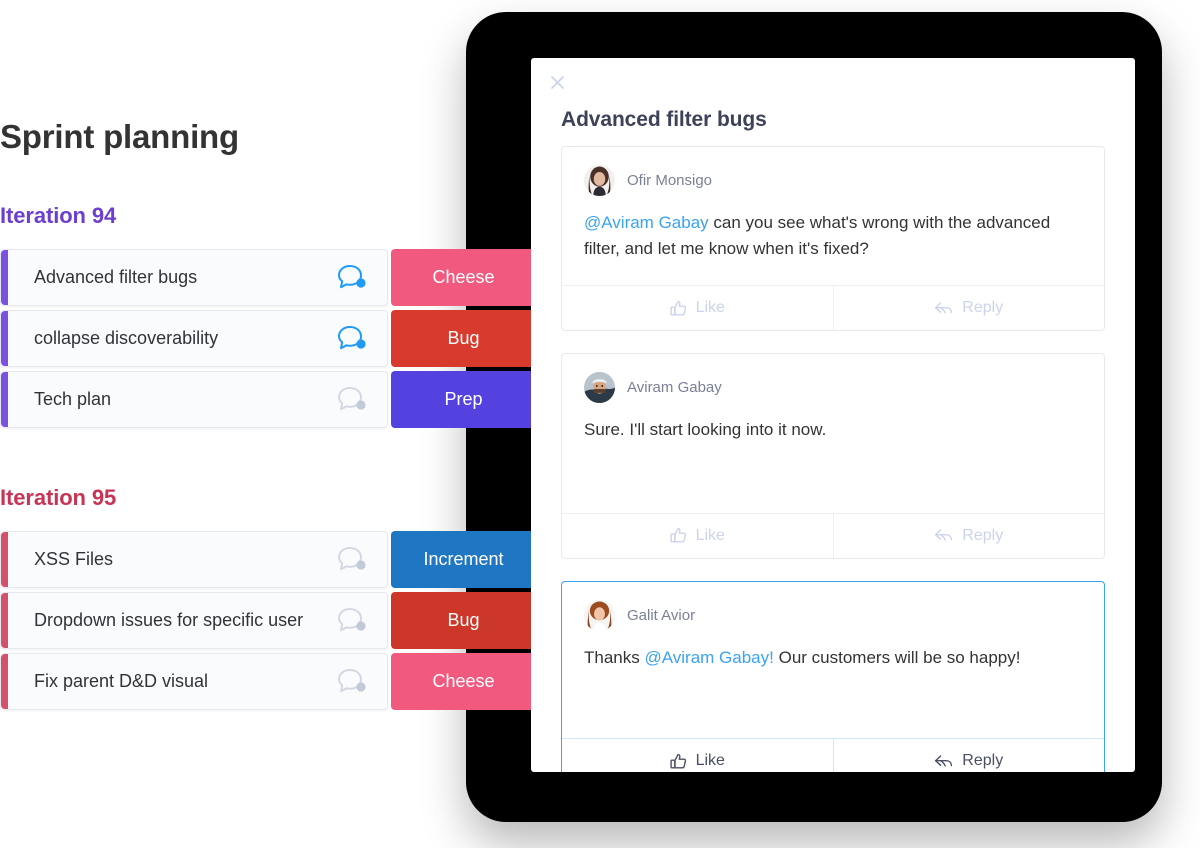  I want to click on table-row: Tech plan Prep, so click(280, 399).